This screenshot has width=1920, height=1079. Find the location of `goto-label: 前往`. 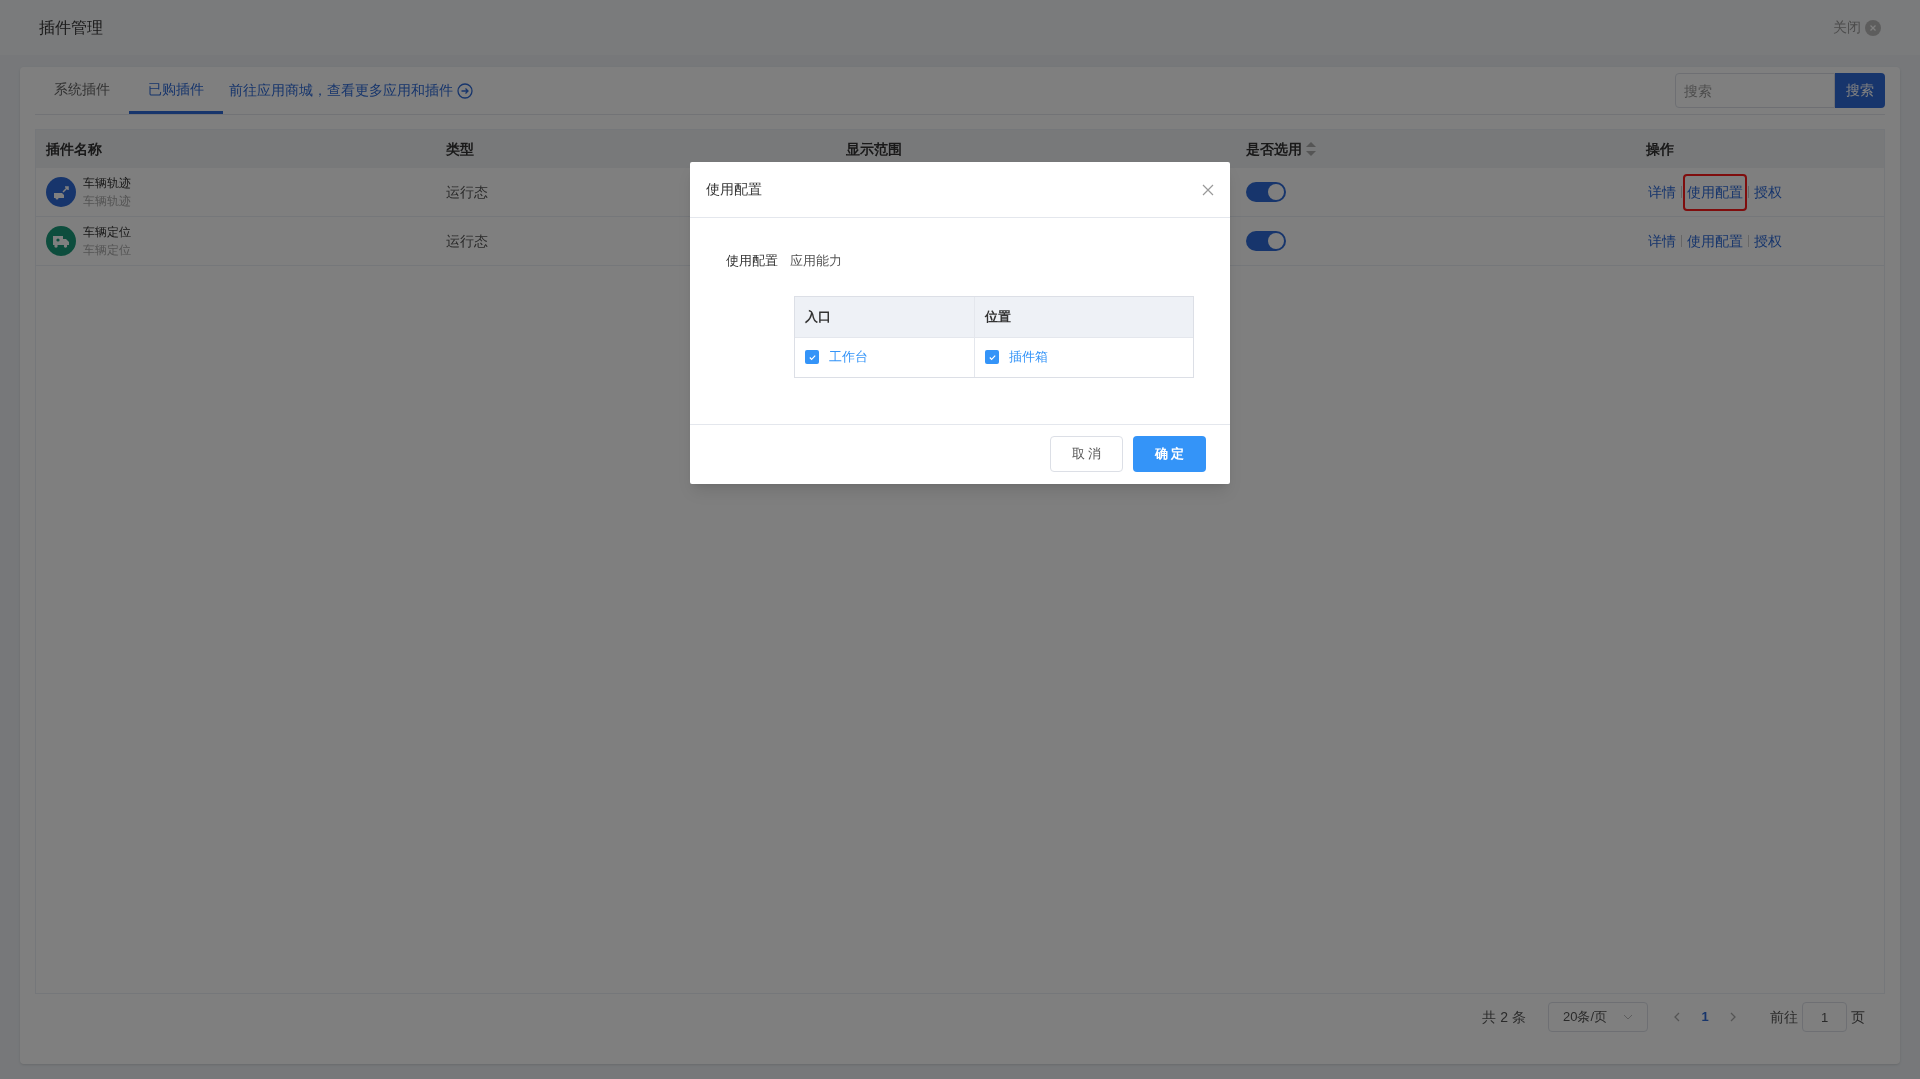

goto-label: 前往 is located at coordinates (1784, 1017).